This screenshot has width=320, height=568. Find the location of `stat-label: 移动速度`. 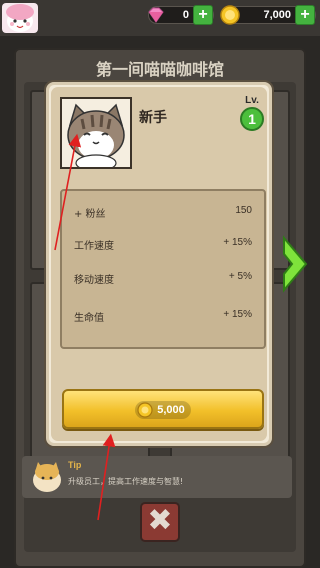

stat-label: 移动速度 is located at coordinates (94, 280).